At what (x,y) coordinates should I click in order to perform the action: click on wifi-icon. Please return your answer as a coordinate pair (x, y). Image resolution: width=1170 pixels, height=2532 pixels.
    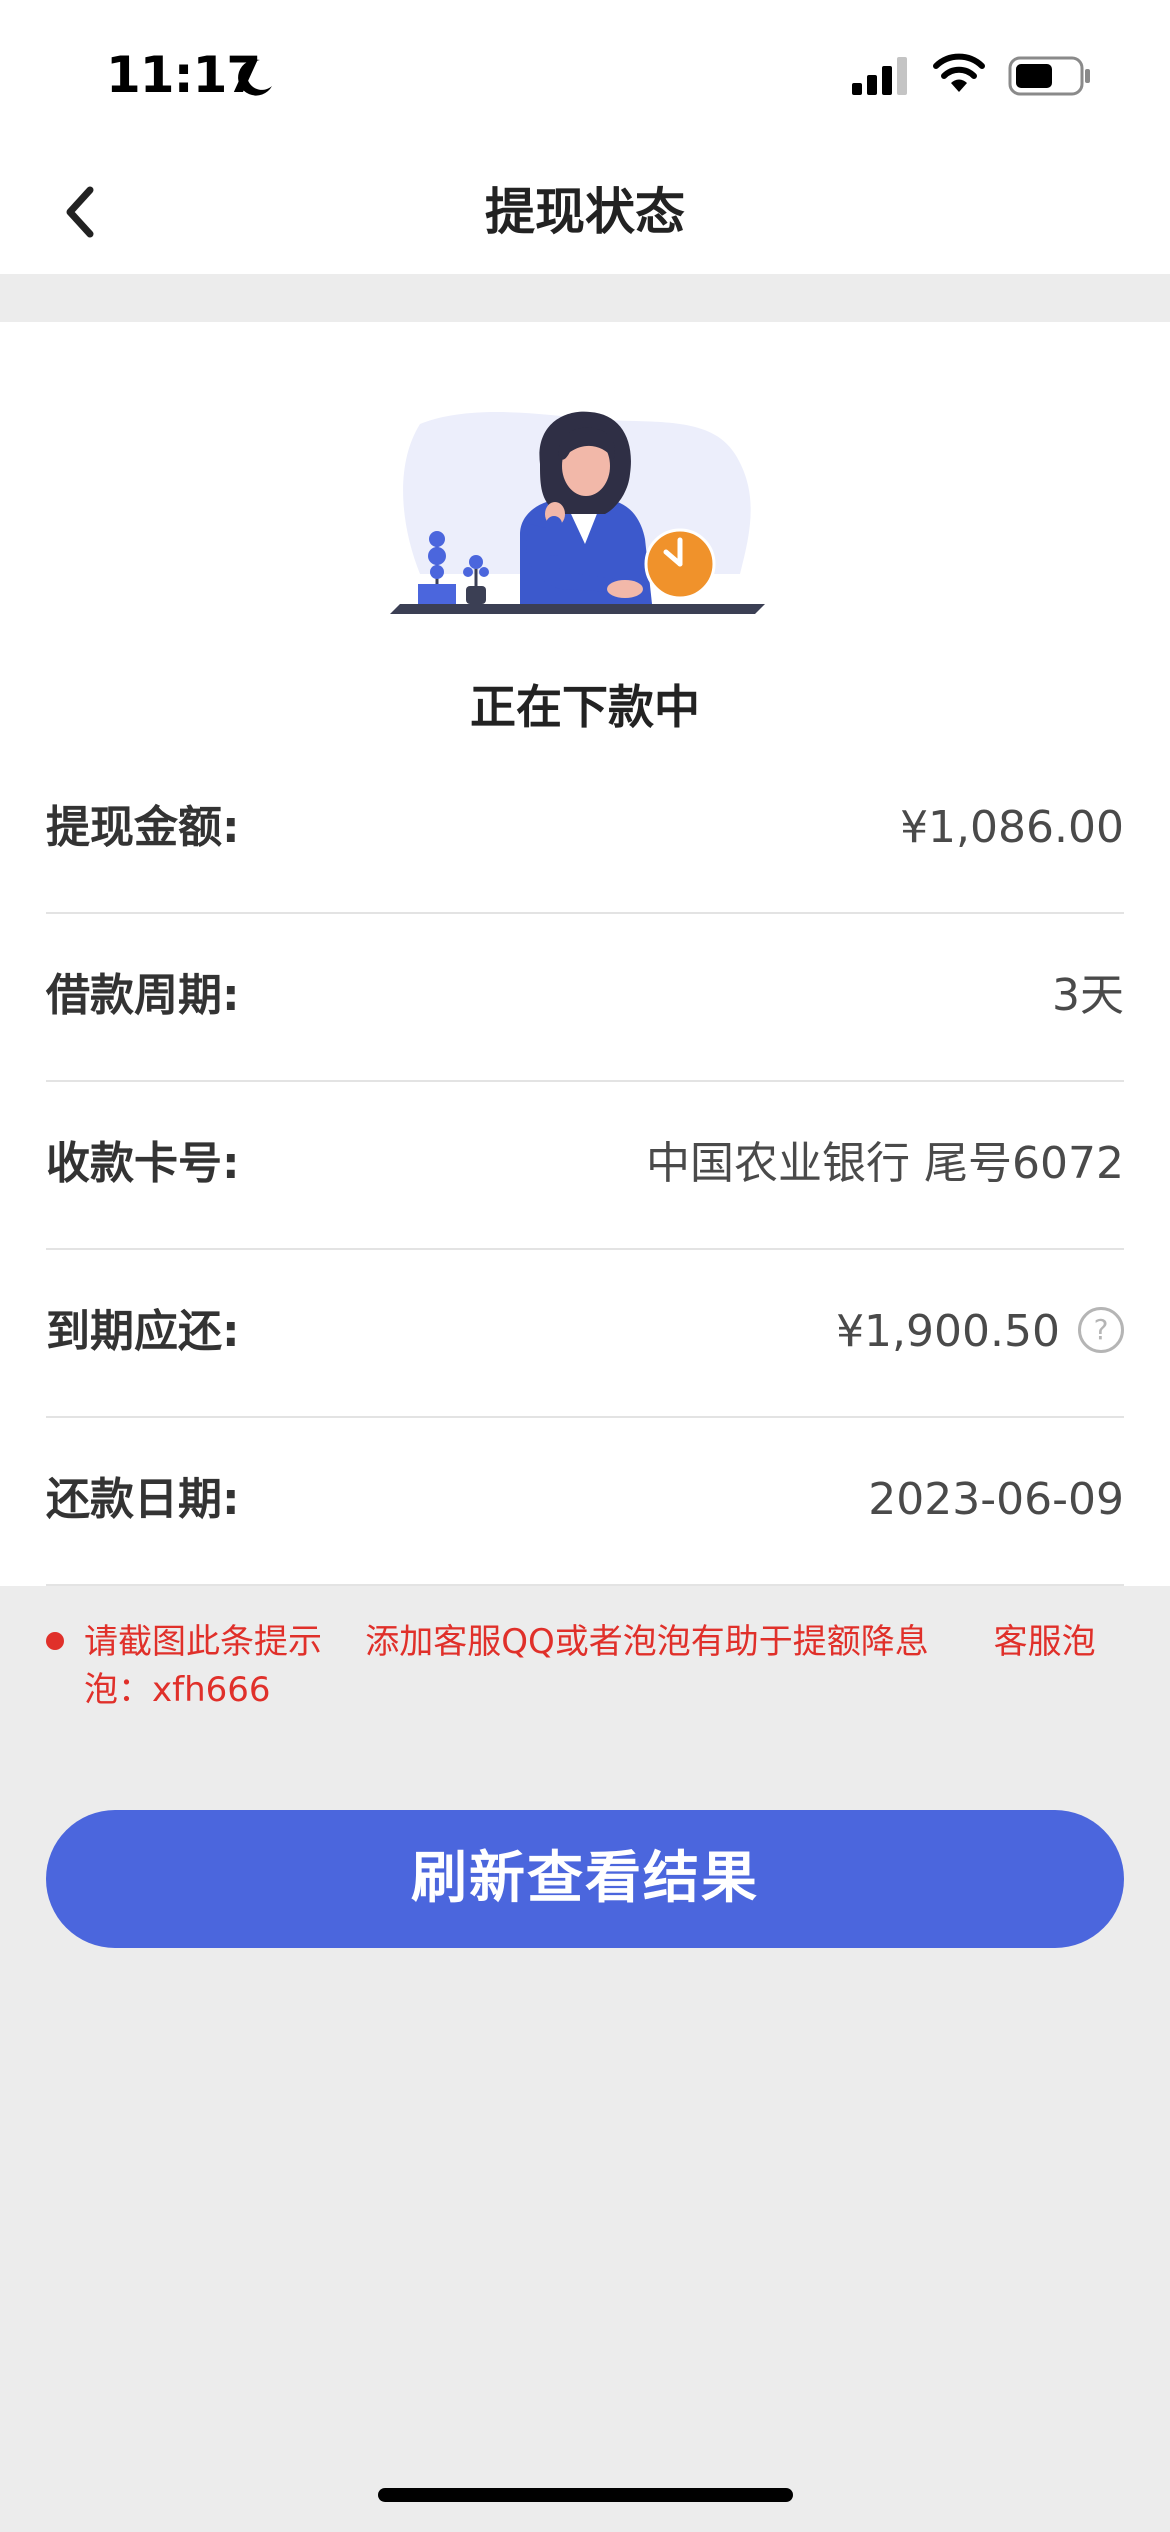
    Looking at the image, I should click on (959, 72).